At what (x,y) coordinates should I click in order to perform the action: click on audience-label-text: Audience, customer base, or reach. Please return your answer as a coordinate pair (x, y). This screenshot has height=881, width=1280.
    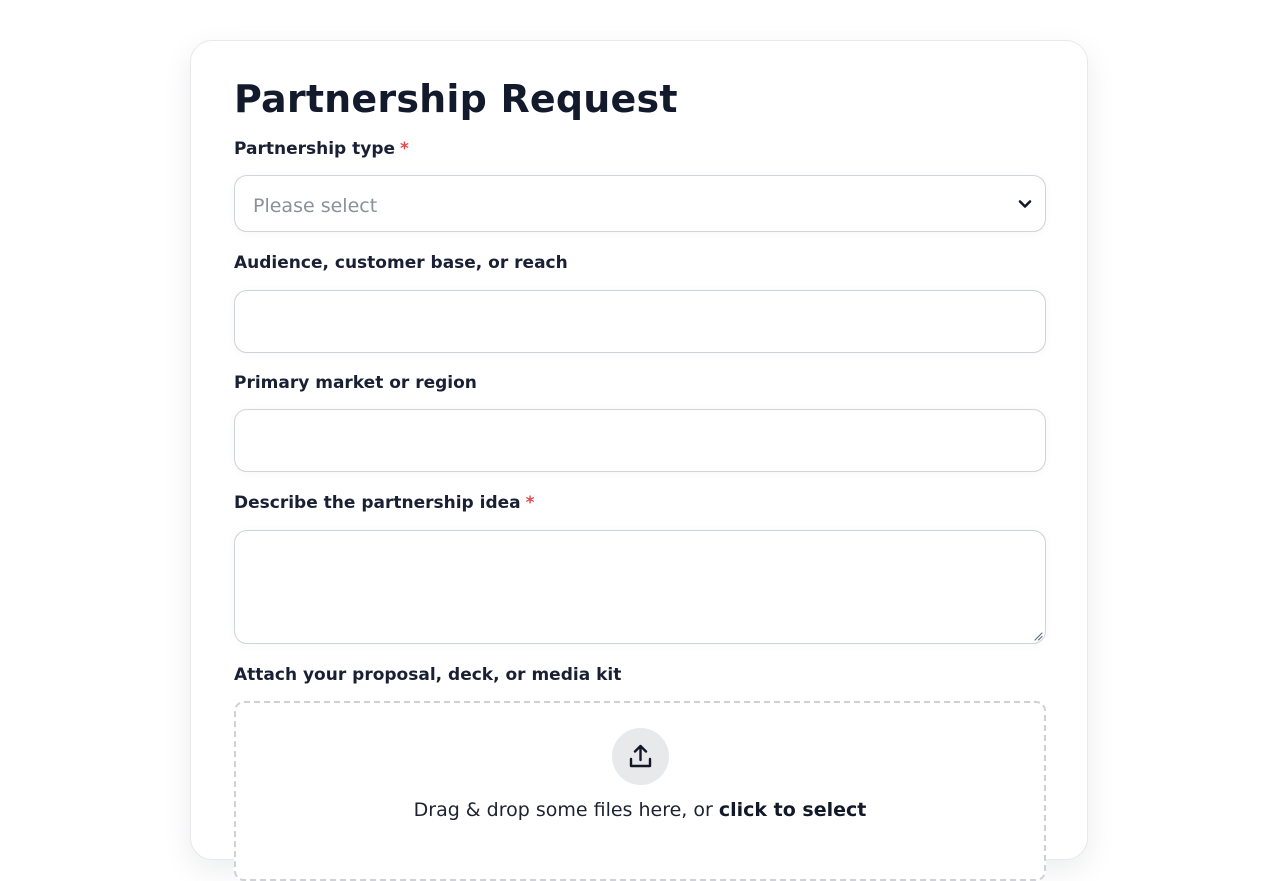
    Looking at the image, I should click on (401, 263).